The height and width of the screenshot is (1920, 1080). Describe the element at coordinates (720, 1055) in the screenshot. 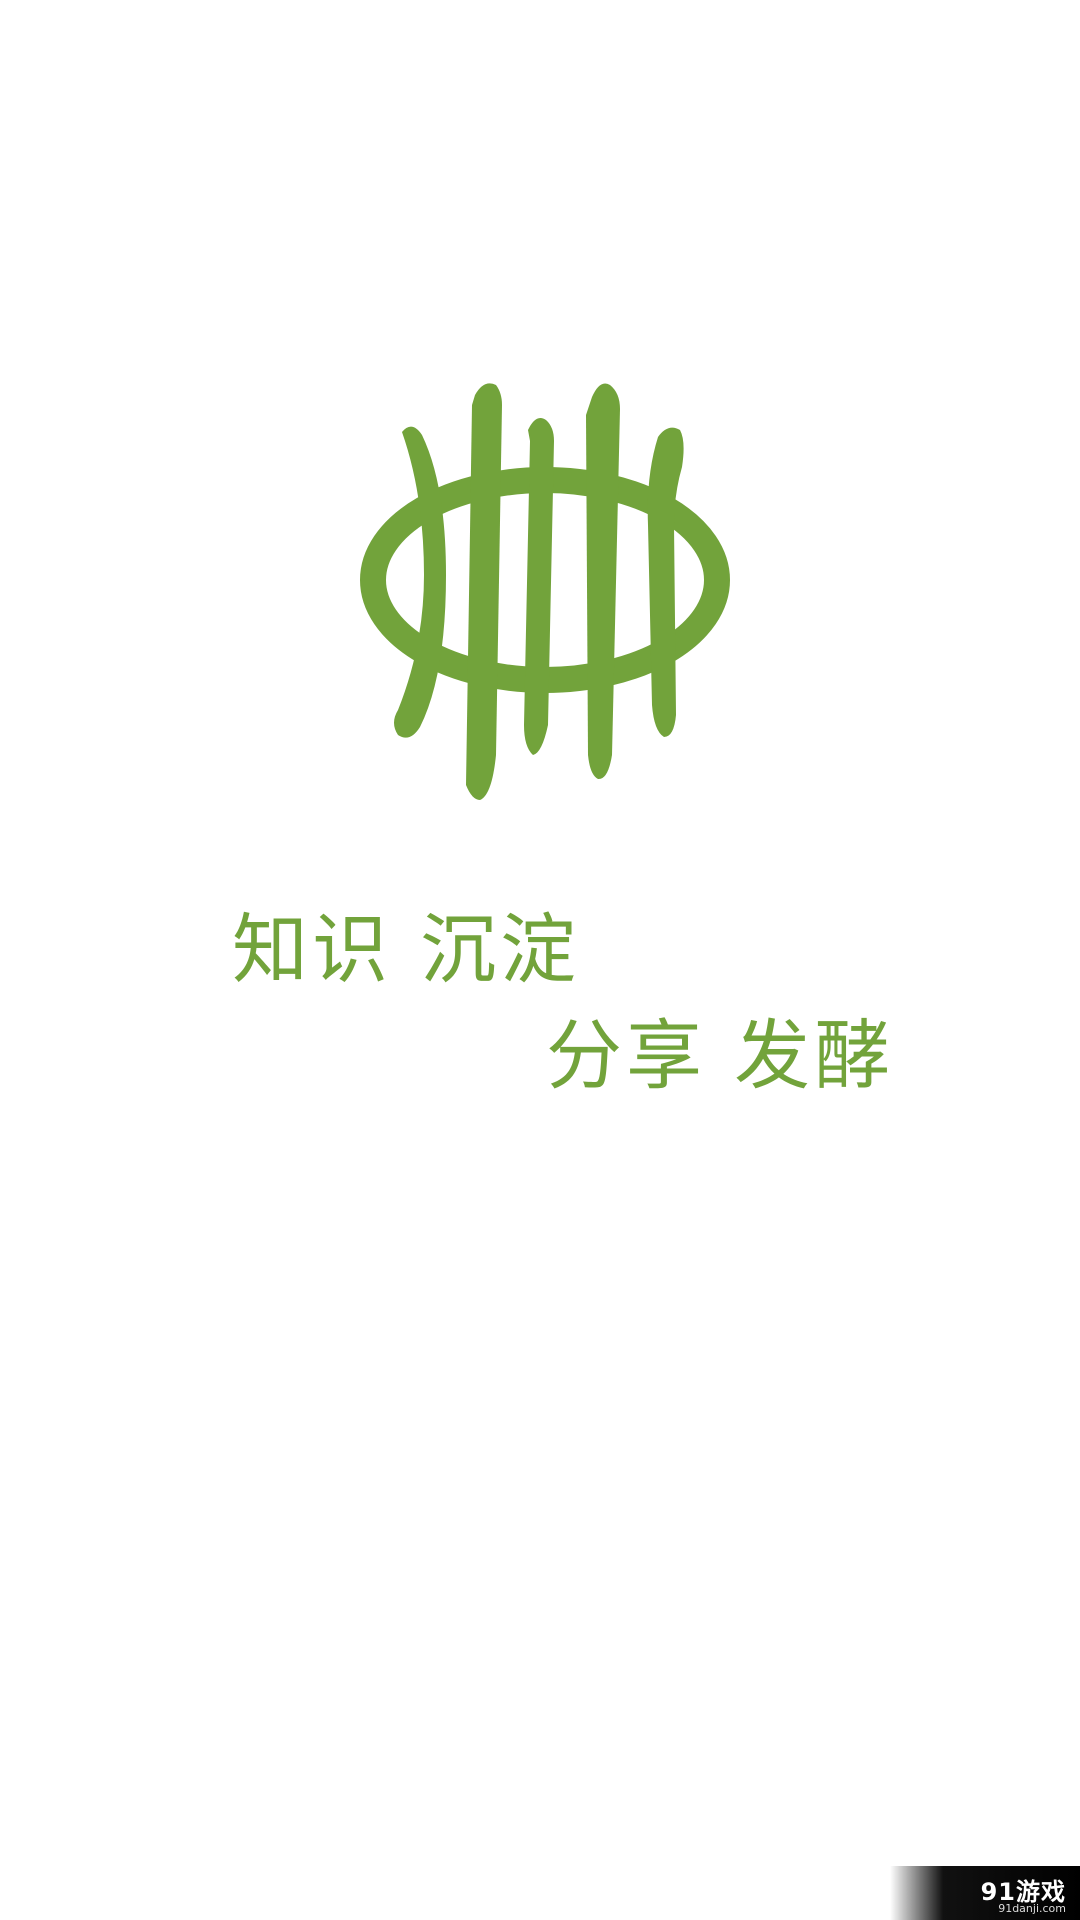

I see `slogan-line-2: 分享 发酵` at that location.